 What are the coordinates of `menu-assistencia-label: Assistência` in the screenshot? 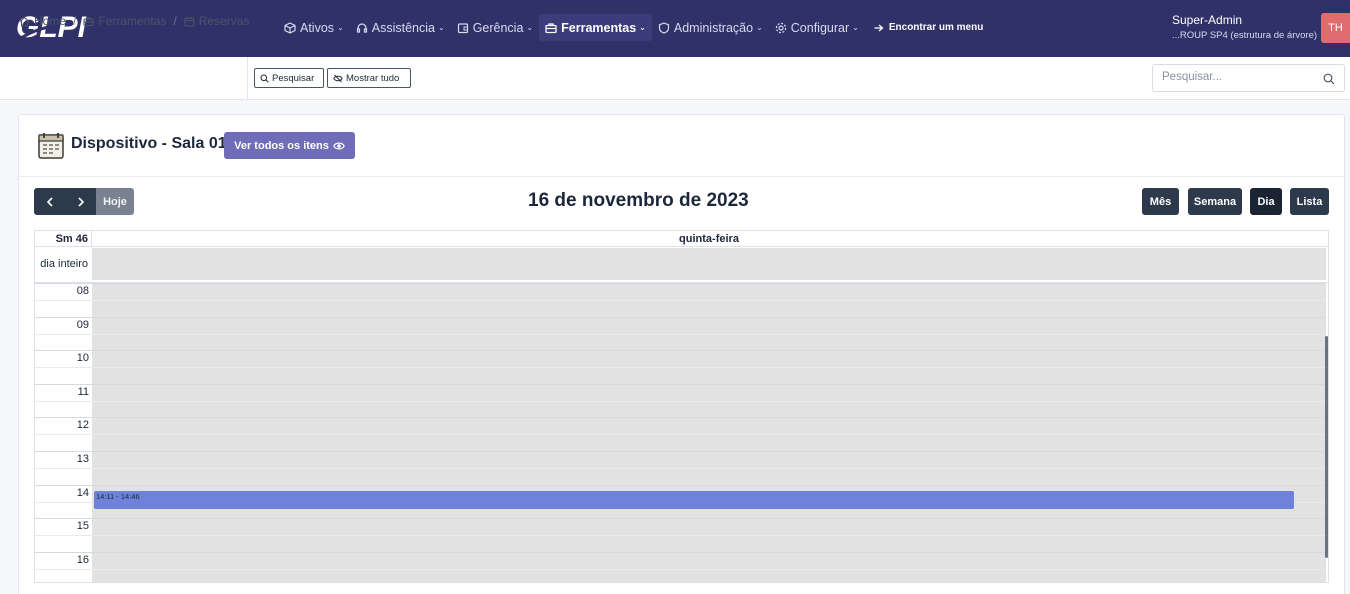 It's located at (403, 27).